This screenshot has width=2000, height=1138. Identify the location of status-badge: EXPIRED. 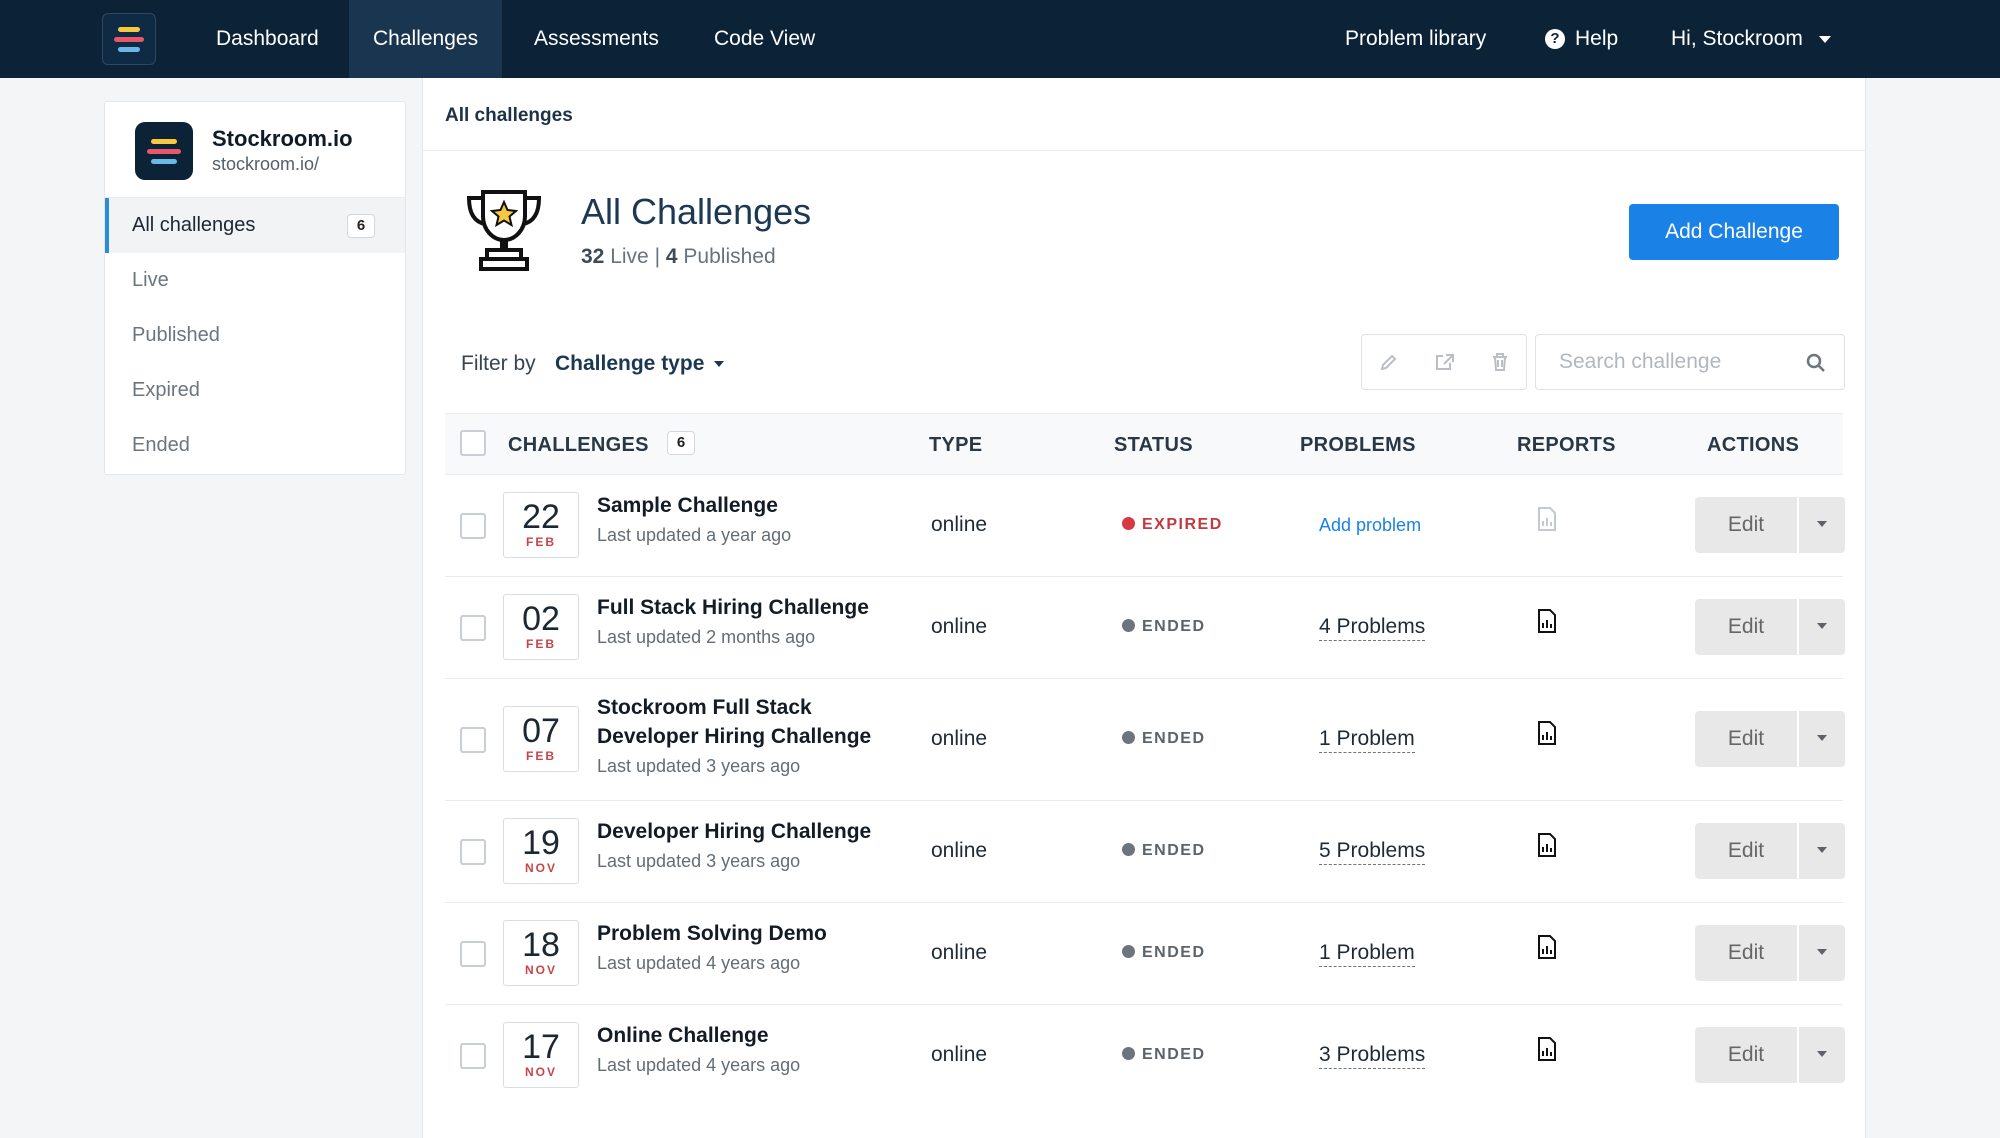
(1172, 525).